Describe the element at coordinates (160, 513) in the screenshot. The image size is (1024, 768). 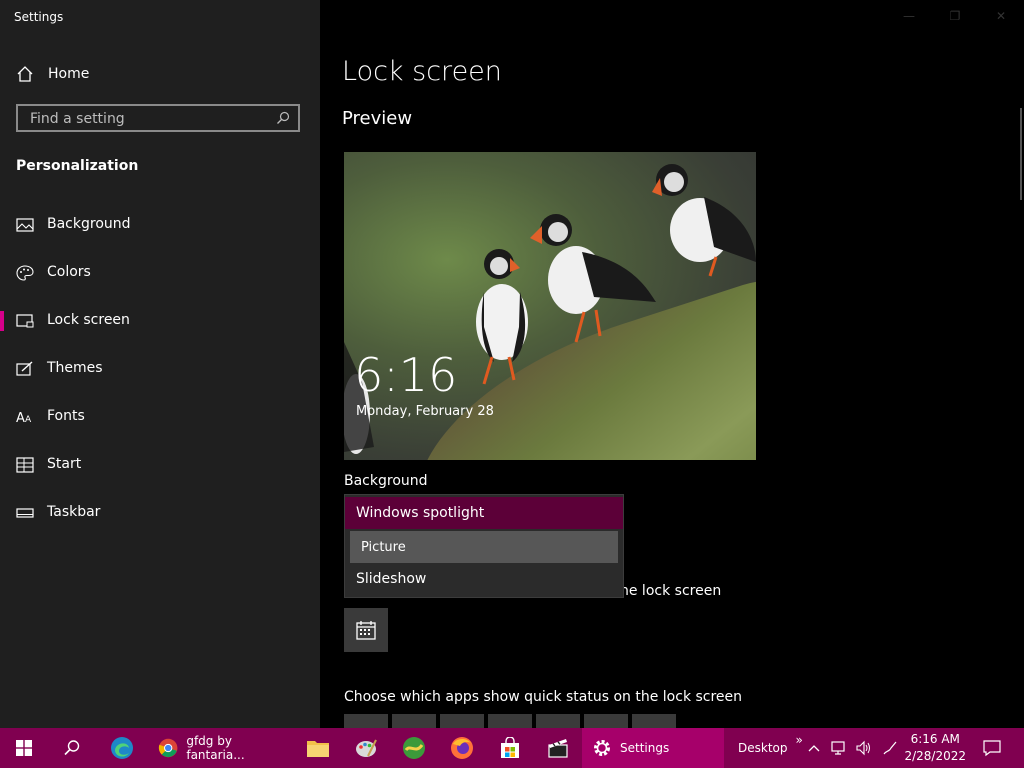
I see `sidebar-item-taskbar: Taskbar` at that location.